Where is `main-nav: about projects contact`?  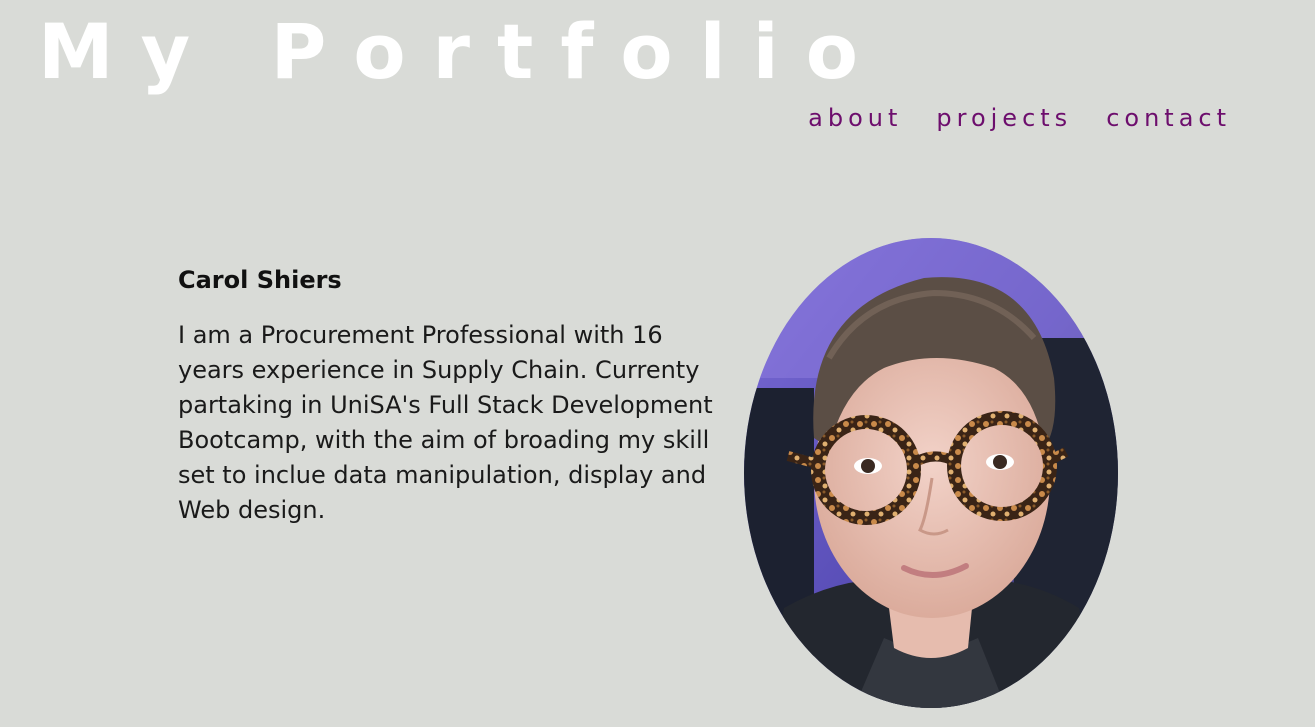 main-nav: about projects contact is located at coordinates (1019, 118).